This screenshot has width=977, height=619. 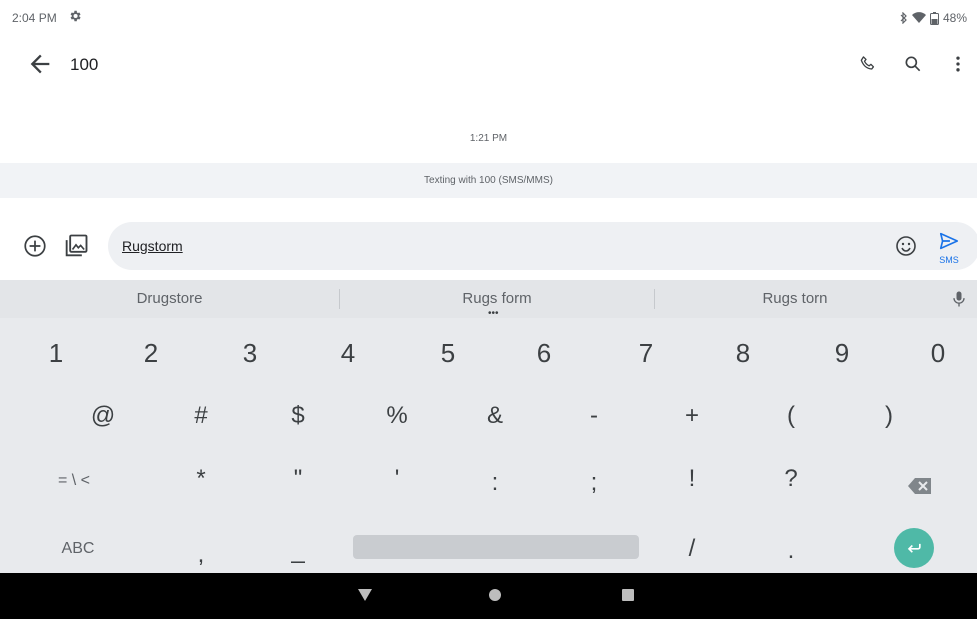 I want to click on nav-recents-icon, so click(x=628, y=595).